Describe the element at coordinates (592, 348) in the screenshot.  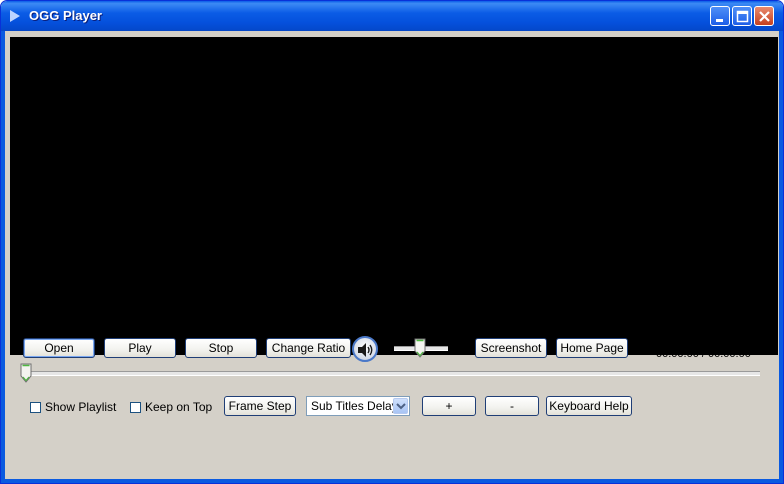
I see `home-page-button: Home Page` at that location.